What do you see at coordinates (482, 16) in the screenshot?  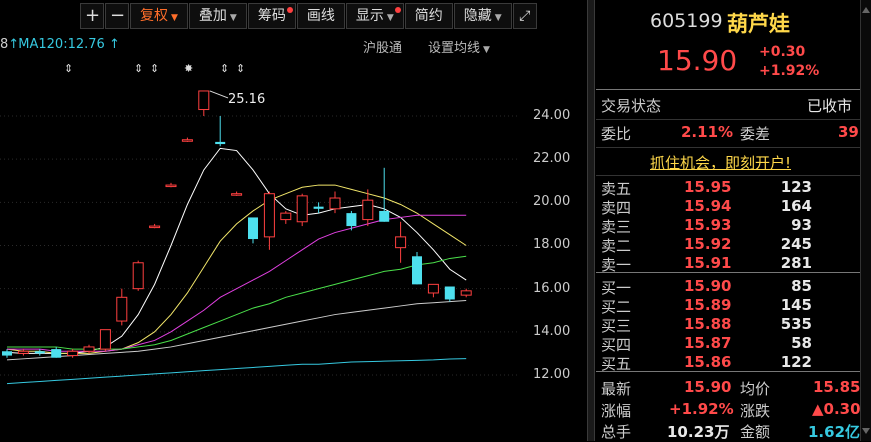 I see `hide-button: 隐藏 ▼` at bounding box center [482, 16].